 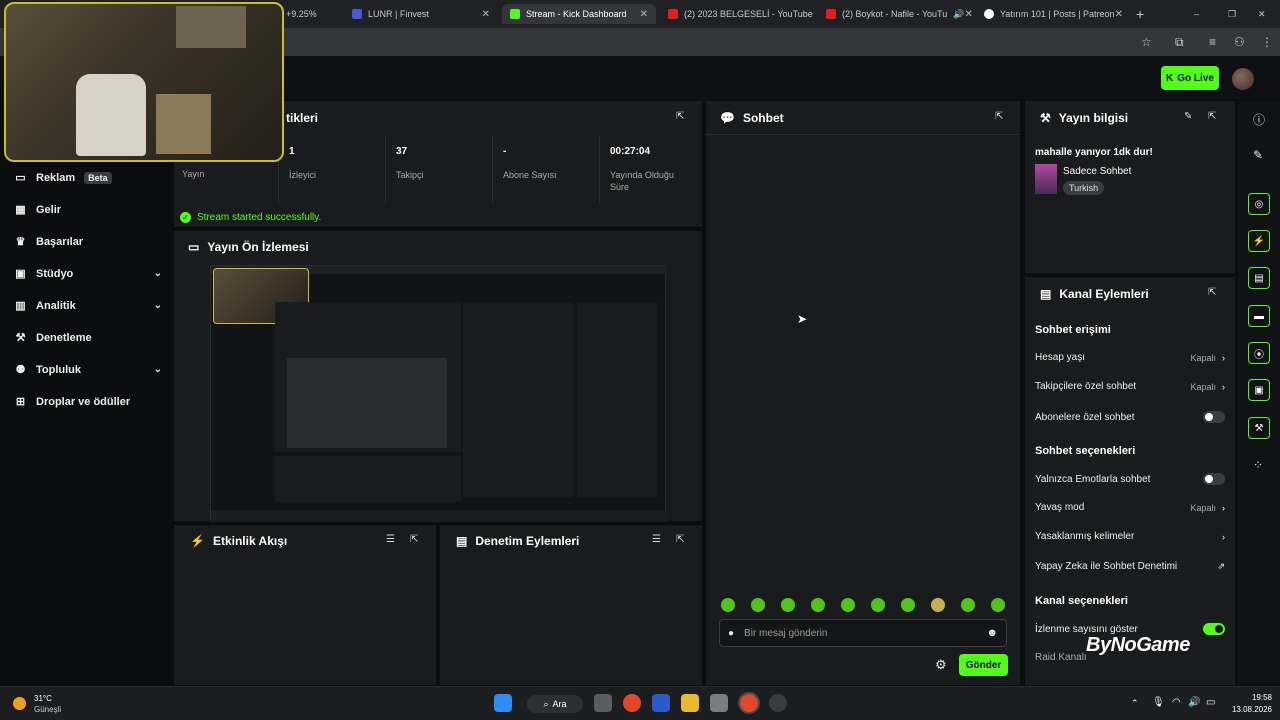 What do you see at coordinates (1146, 42) in the screenshot?
I see `star-icon: ☆` at bounding box center [1146, 42].